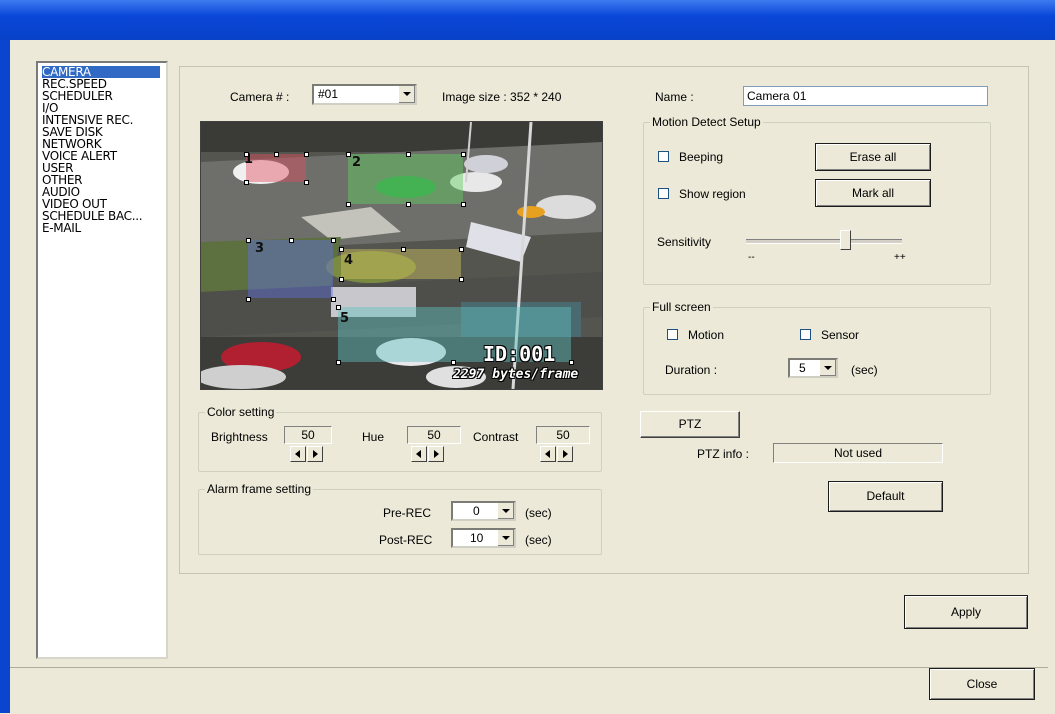 This screenshot has width=1055, height=714. Describe the element at coordinates (298, 454) in the screenshot. I see `brightness-decrease-button` at that location.